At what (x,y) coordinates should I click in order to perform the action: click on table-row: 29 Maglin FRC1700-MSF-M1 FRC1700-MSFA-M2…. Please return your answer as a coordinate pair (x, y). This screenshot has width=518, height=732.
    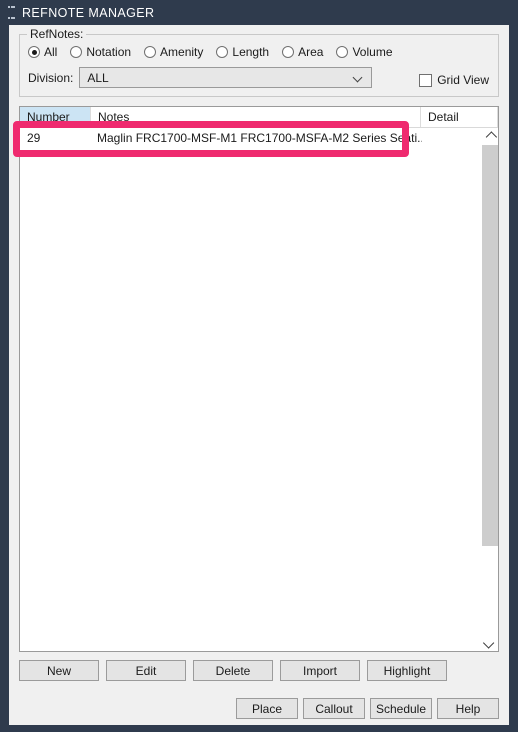
    Looking at the image, I should click on (259, 137).